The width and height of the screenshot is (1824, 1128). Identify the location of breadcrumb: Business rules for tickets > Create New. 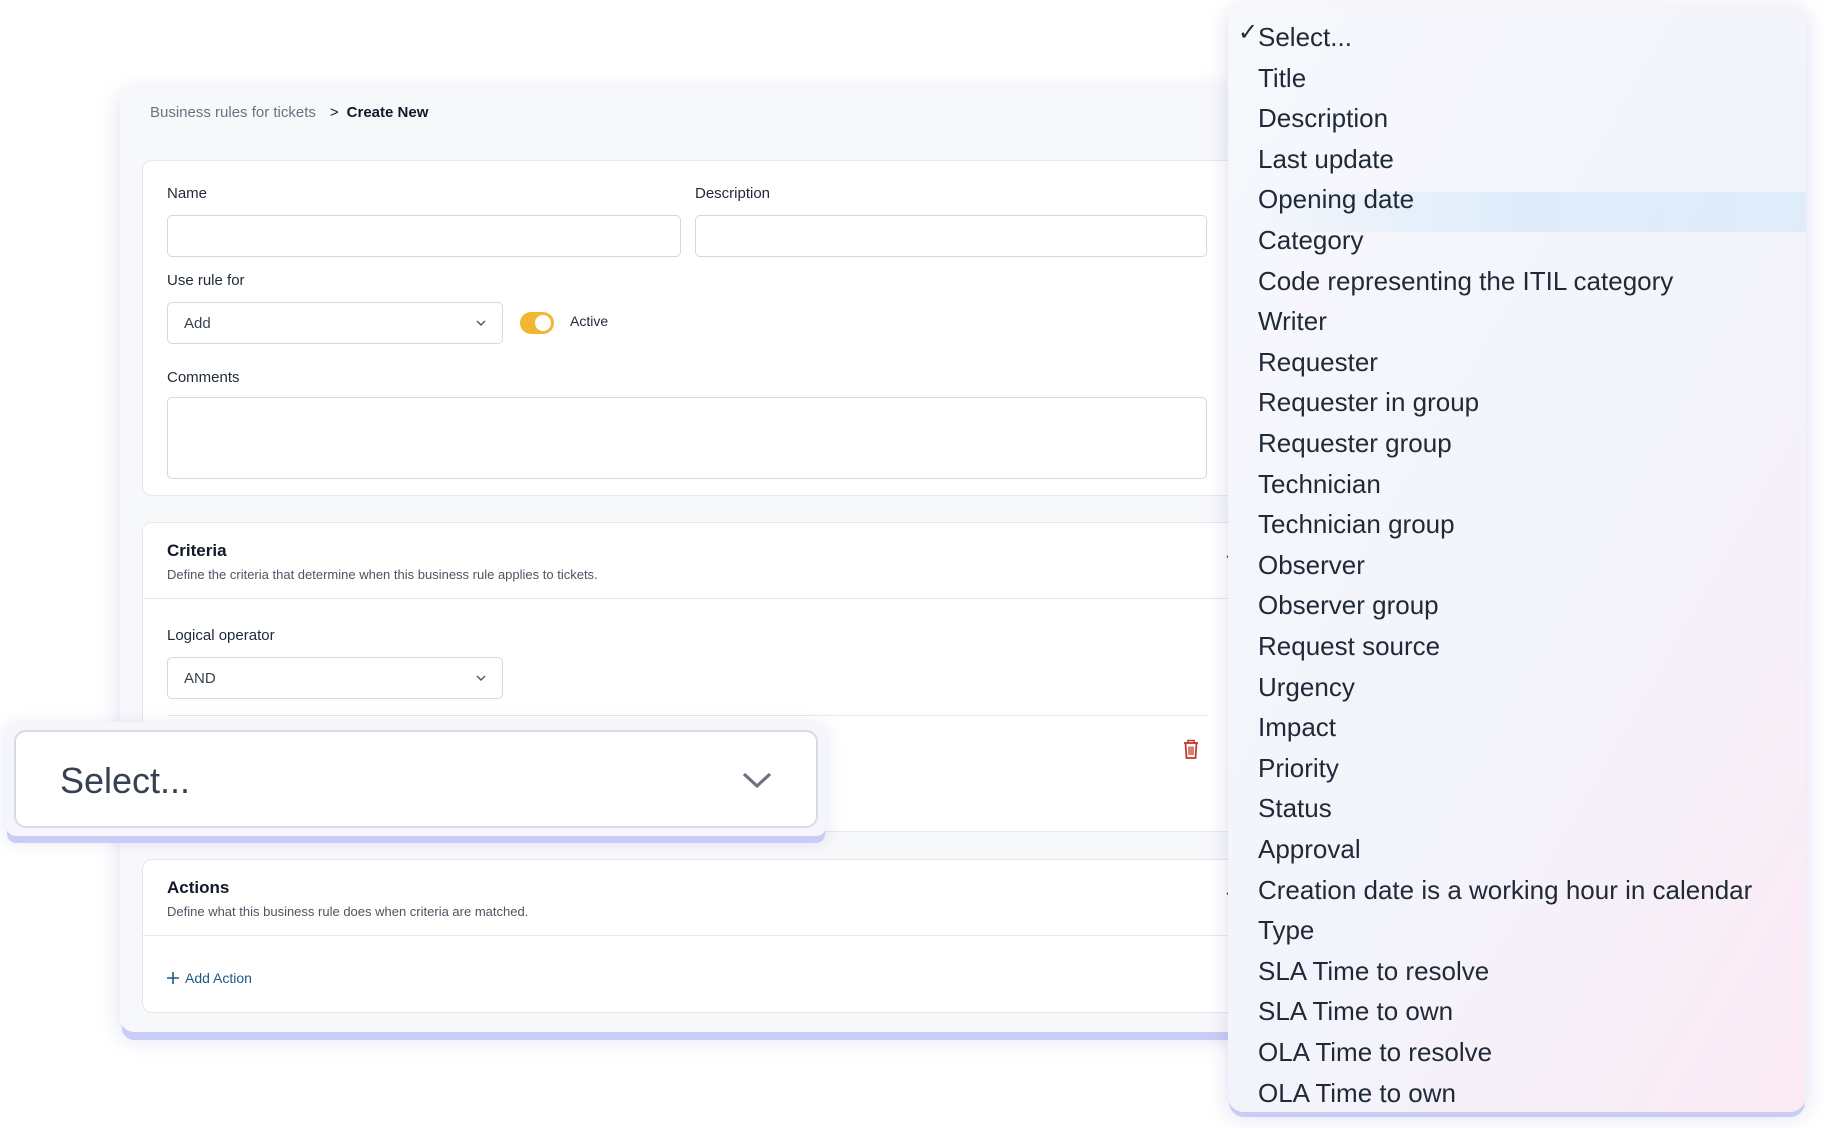
(289, 112).